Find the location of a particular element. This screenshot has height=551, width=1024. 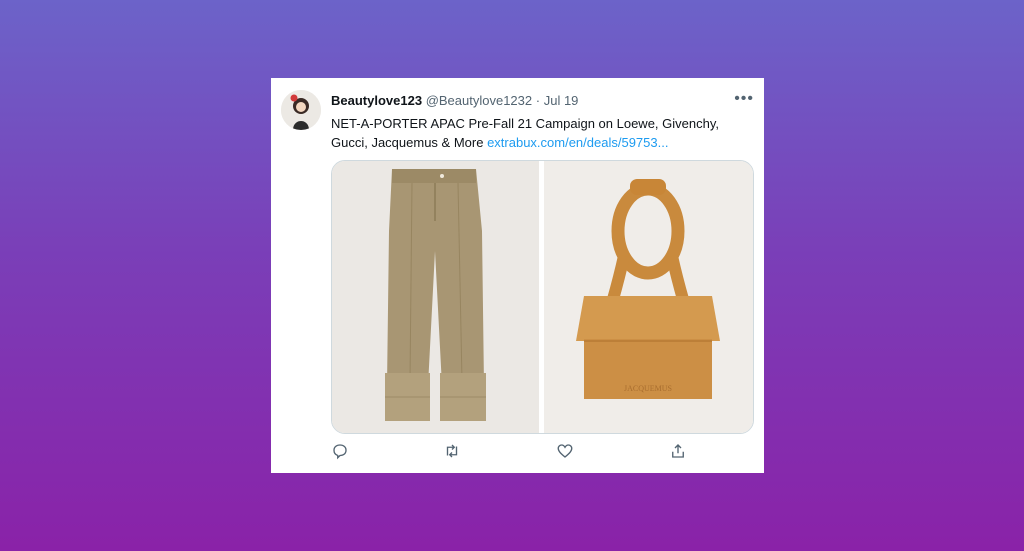

bag-brand-text: JACQUEMUS is located at coordinates (648, 388).